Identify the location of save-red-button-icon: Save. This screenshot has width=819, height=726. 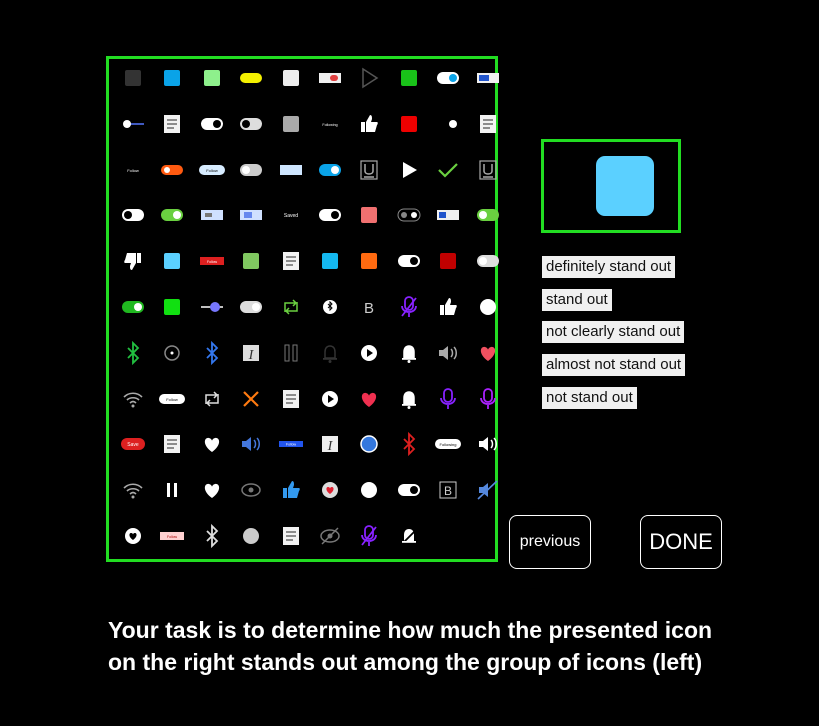
(133, 444).